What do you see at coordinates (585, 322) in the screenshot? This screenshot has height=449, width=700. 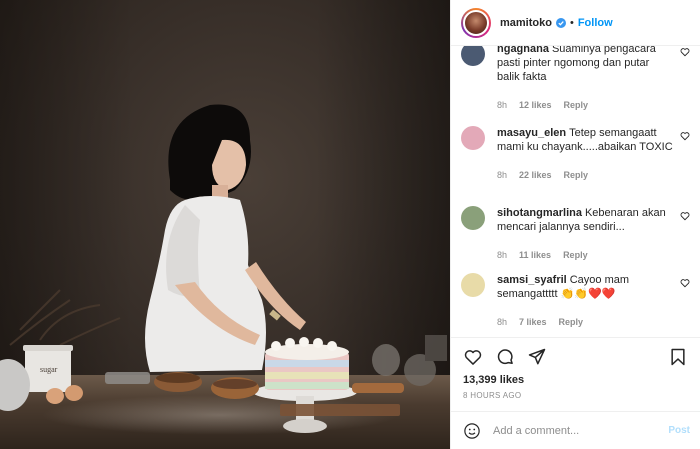 I see `comment-meta: 8h 7 likes Reply` at bounding box center [585, 322].